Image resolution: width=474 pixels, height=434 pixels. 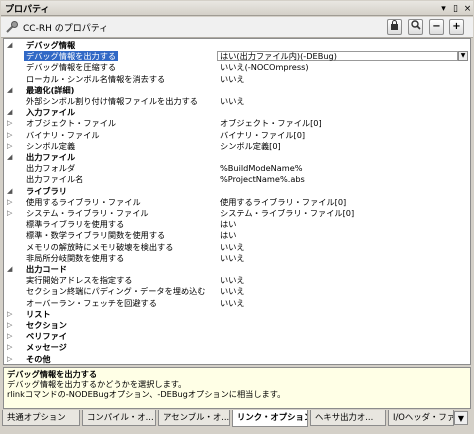 I want to click on category-row: ◢ 入力ファイル, so click(x=237, y=112).